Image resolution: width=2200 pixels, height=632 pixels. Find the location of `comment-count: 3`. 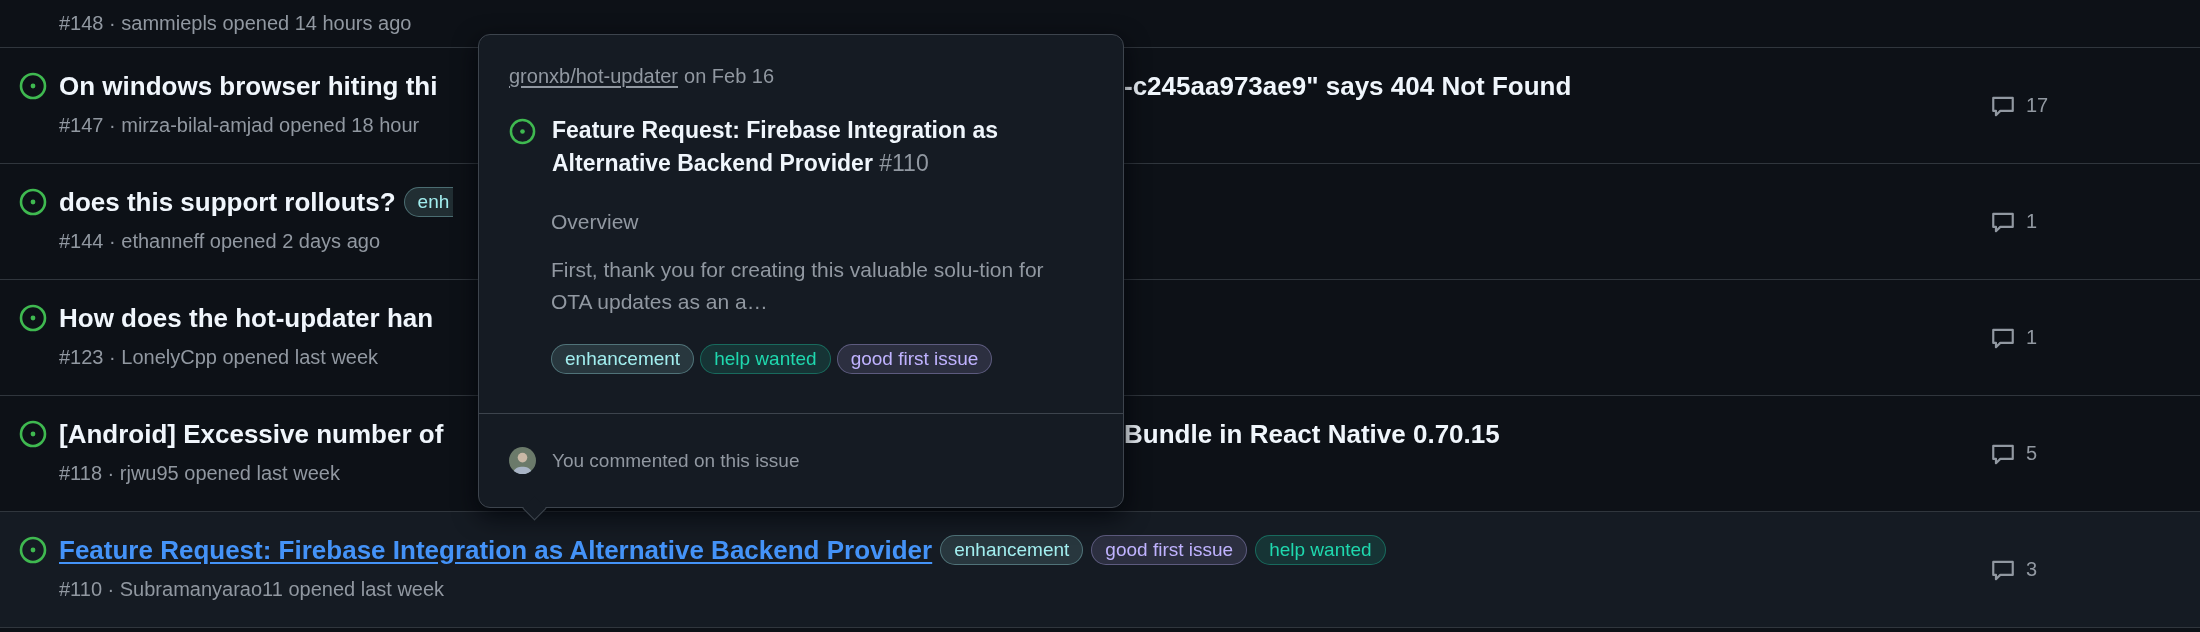

comment-count: 3 is located at coordinates (2032, 569).